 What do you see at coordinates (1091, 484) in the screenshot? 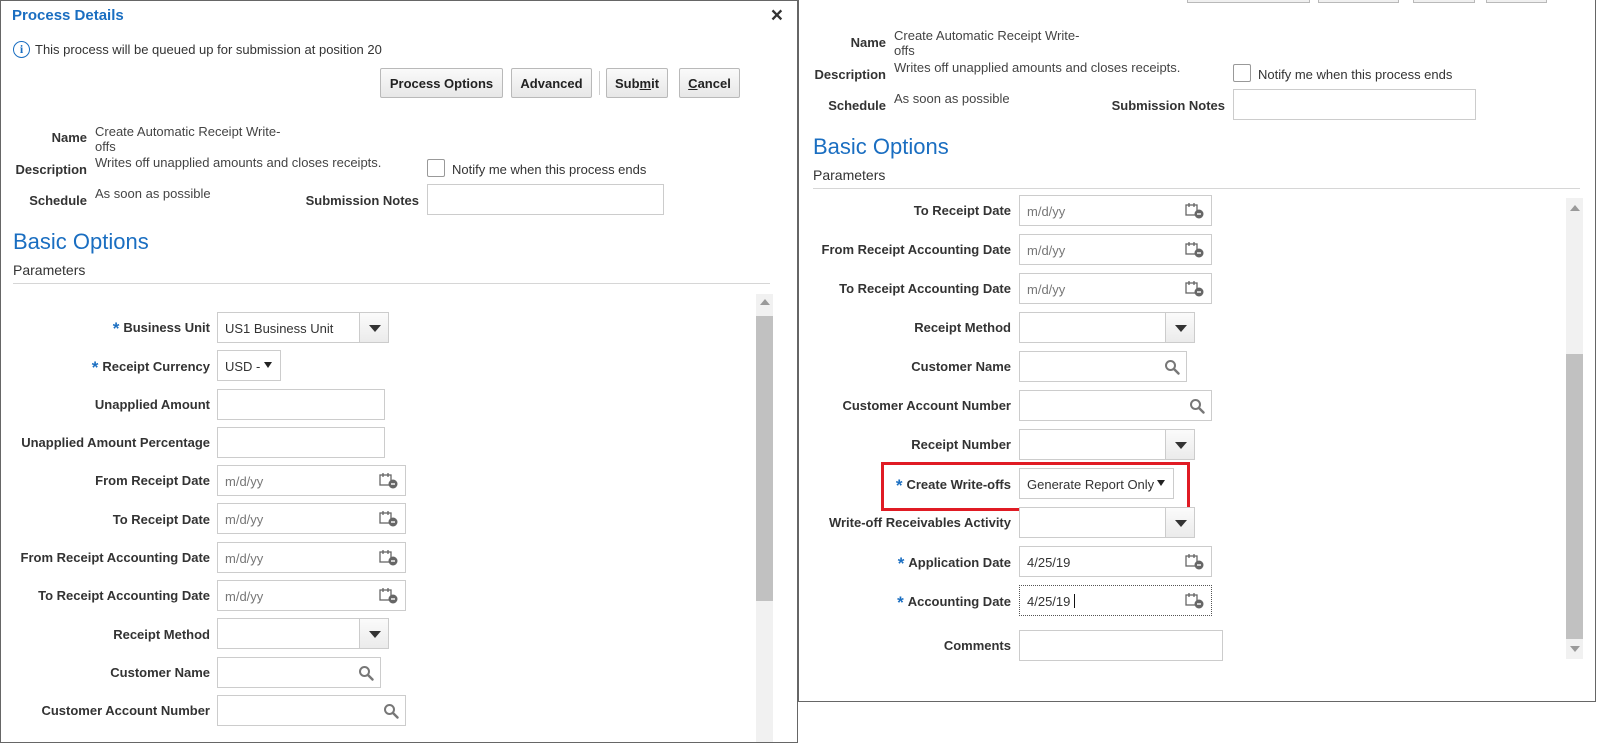
I see `create-writeoffs-value: Generate Report Only` at bounding box center [1091, 484].